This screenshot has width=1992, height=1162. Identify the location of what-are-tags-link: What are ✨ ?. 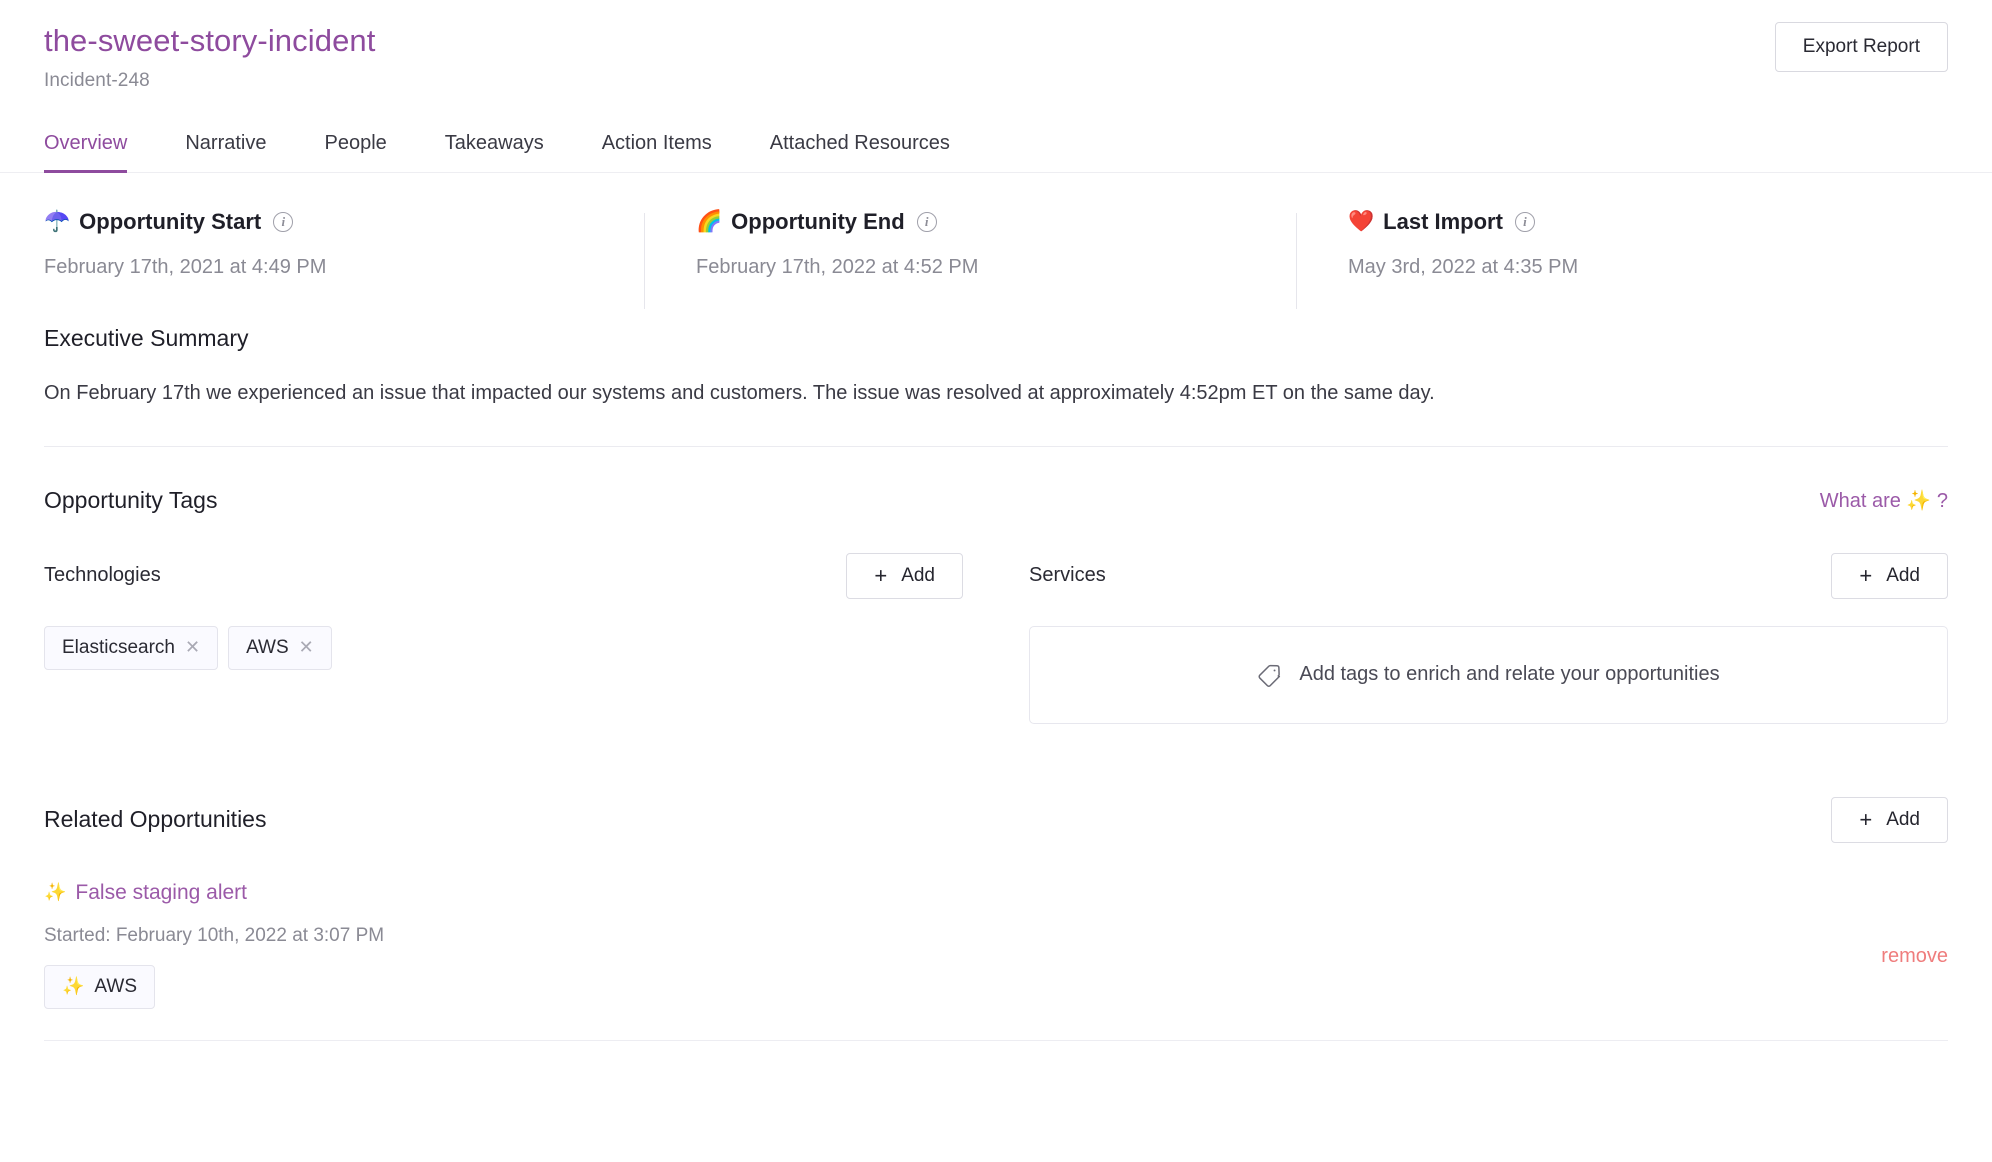
(1884, 500).